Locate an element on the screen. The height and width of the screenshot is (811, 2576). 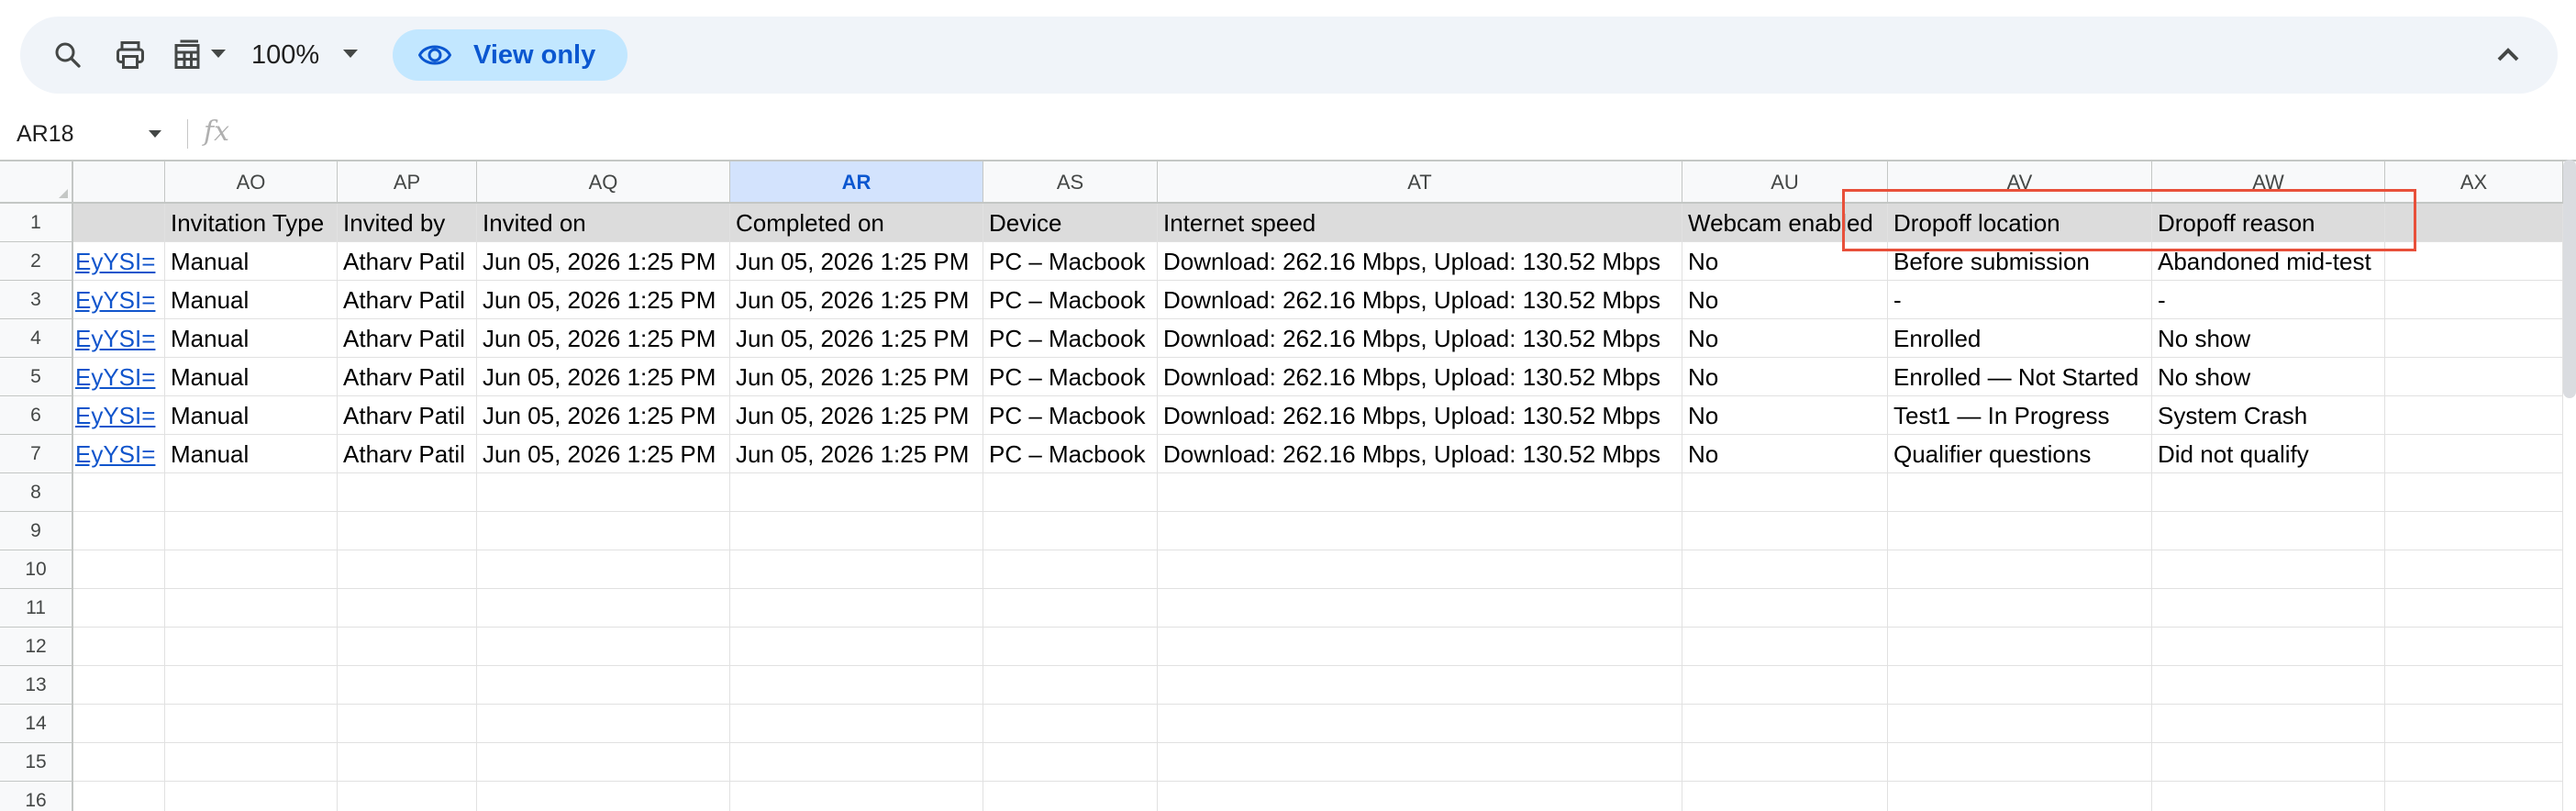
format-table-icon is located at coordinates (187, 55).